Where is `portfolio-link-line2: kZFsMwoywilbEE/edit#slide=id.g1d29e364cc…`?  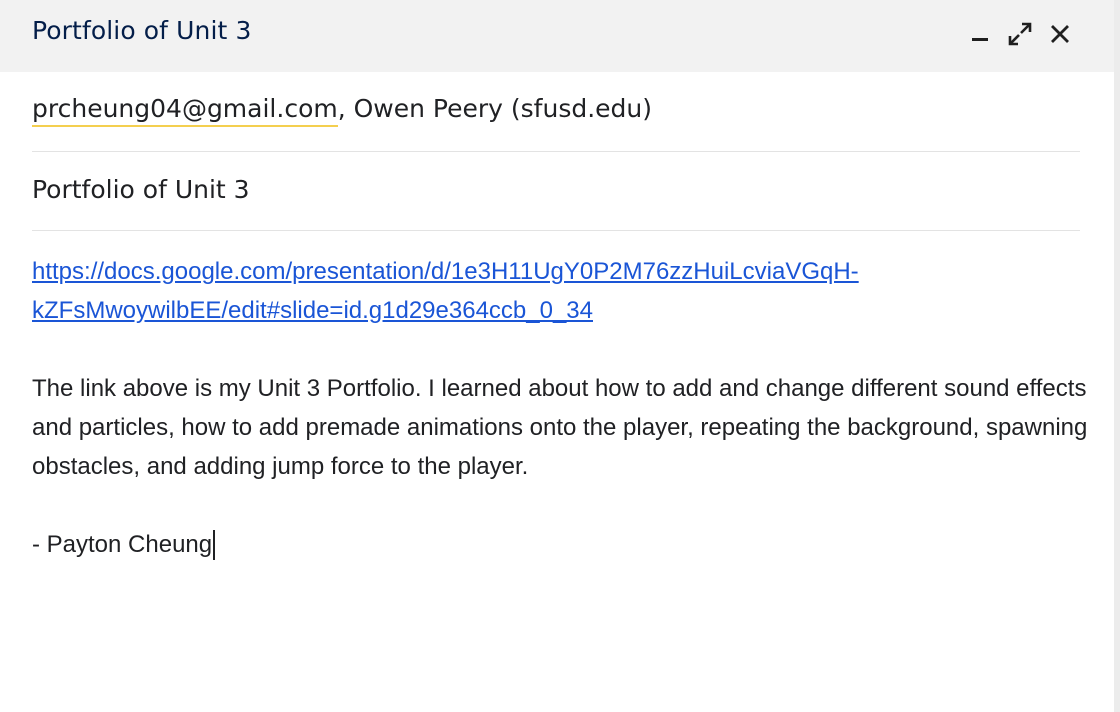
portfolio-link-line2: kZFsMwoywilbEE/edit#slide=id.g1d29e364cc… is located at coordinates (312, 310).